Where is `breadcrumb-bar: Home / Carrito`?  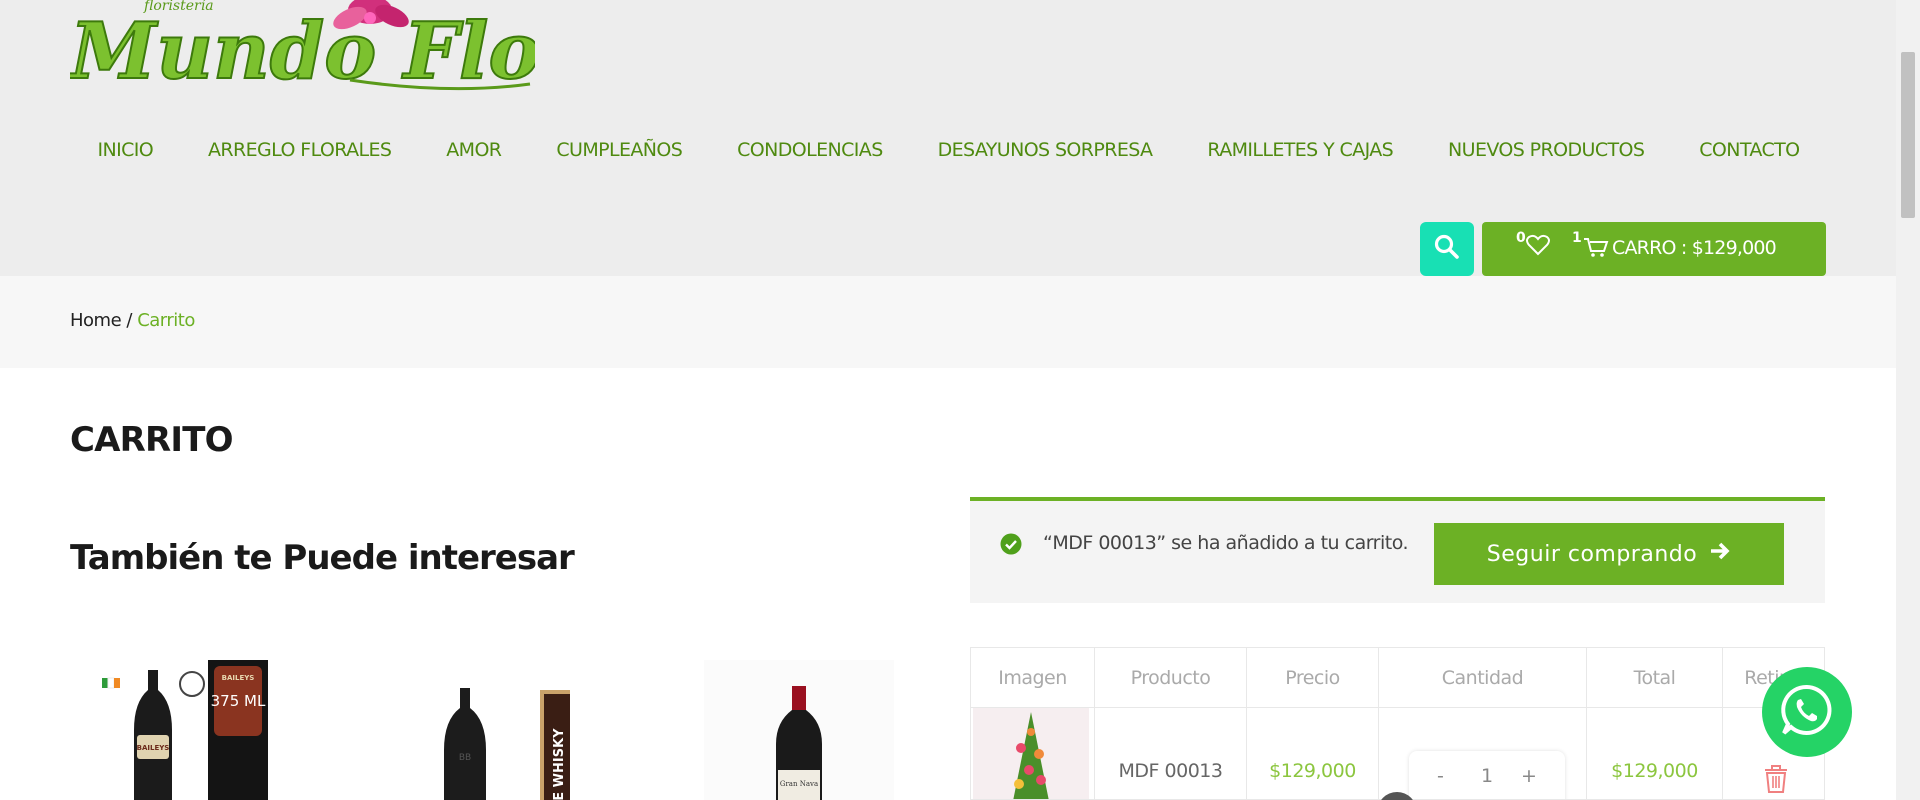
breadcrumb-bar: Home / Carrito is located at coordinates (948, 322).